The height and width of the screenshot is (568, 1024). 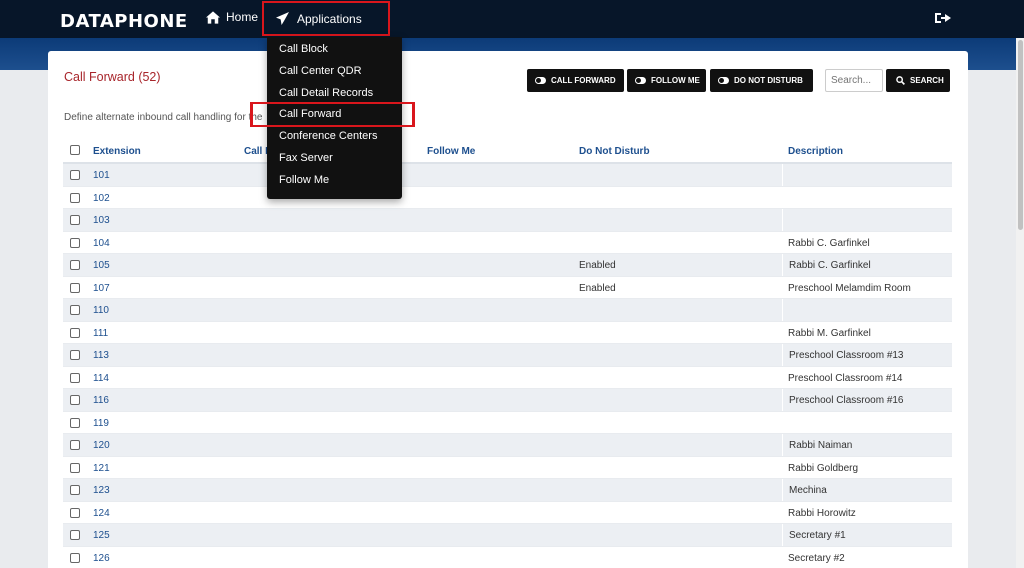 I want to click on description-text: Rabbi Horowitz, so click(x=822, y=513).